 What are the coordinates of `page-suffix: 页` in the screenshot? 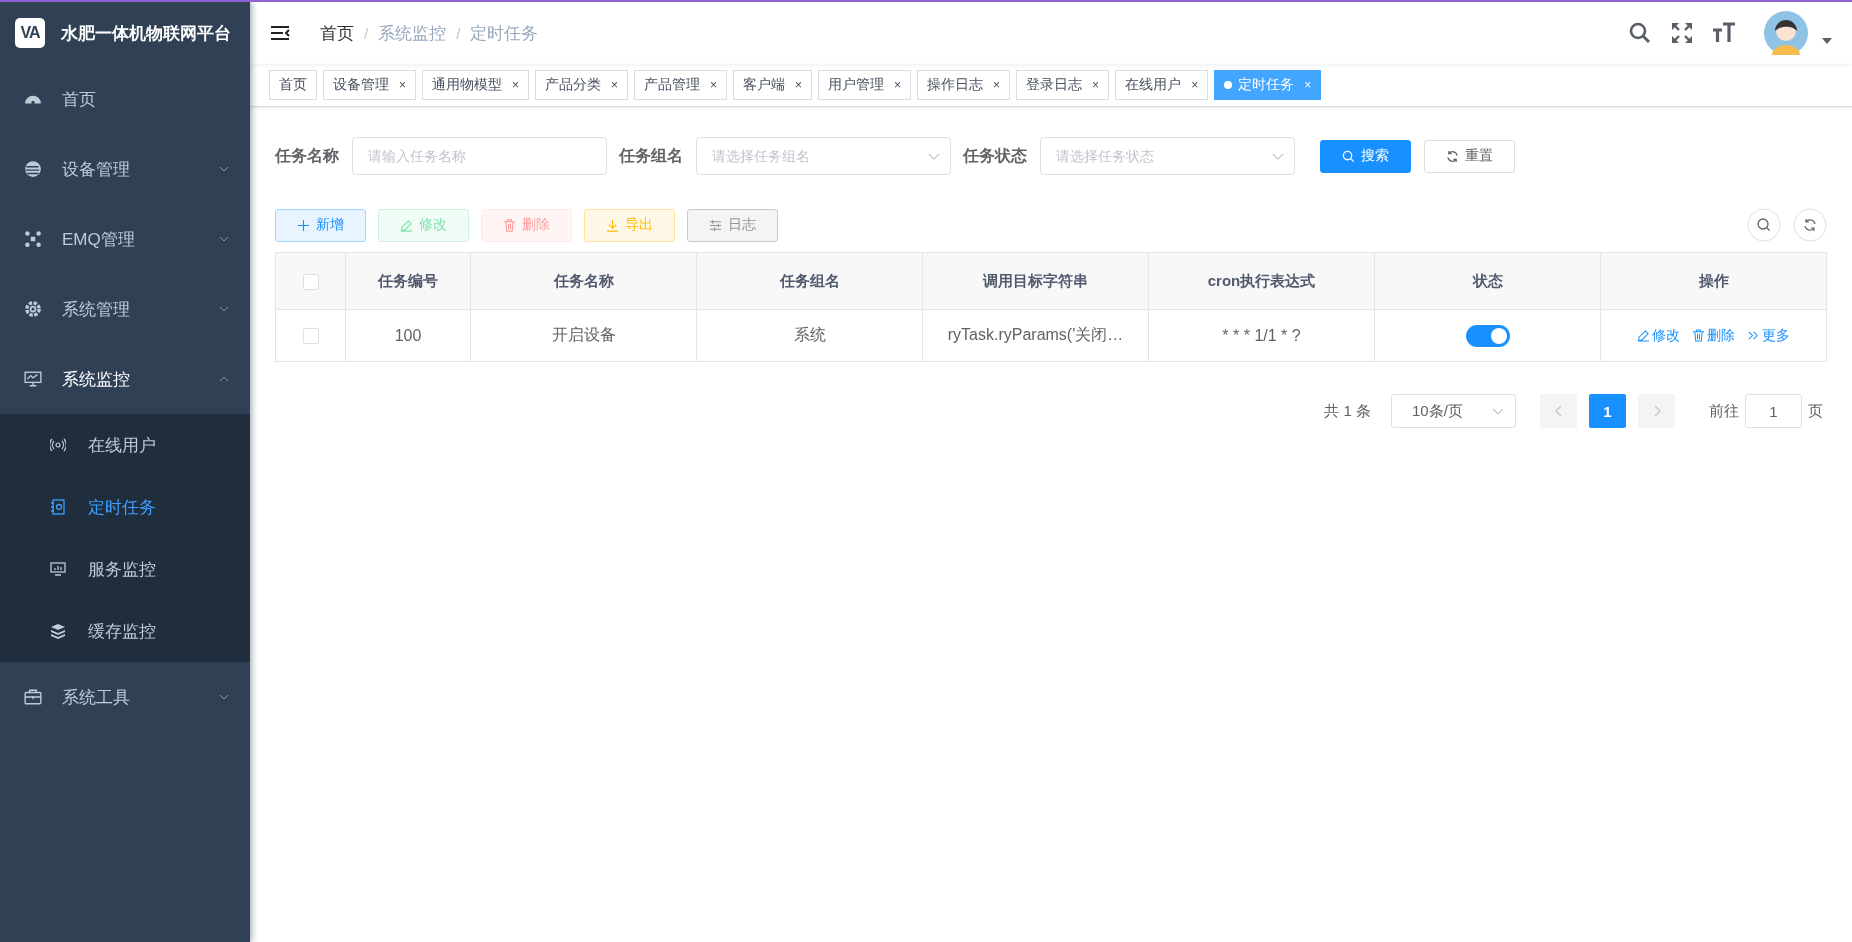 It's located at (1815, 411).